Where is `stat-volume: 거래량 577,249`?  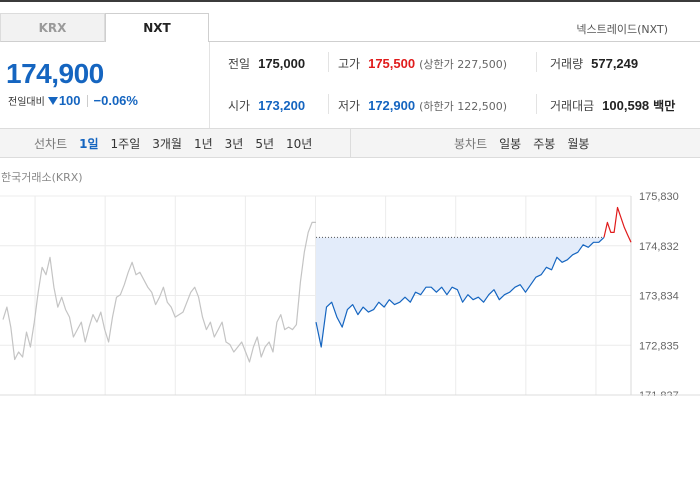 stat-volume: 거래량 577,249 is located at coordinates (594, 63).